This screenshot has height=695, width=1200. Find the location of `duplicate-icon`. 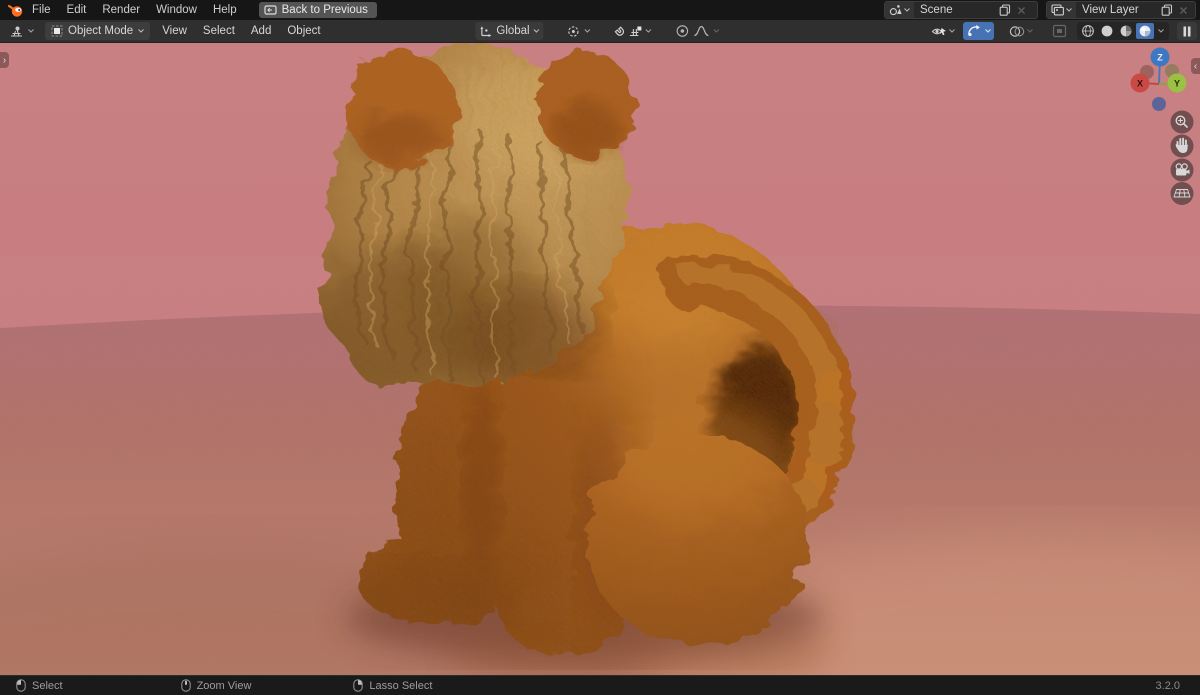

duplicate-icon is located at coordinates (1005, 10).